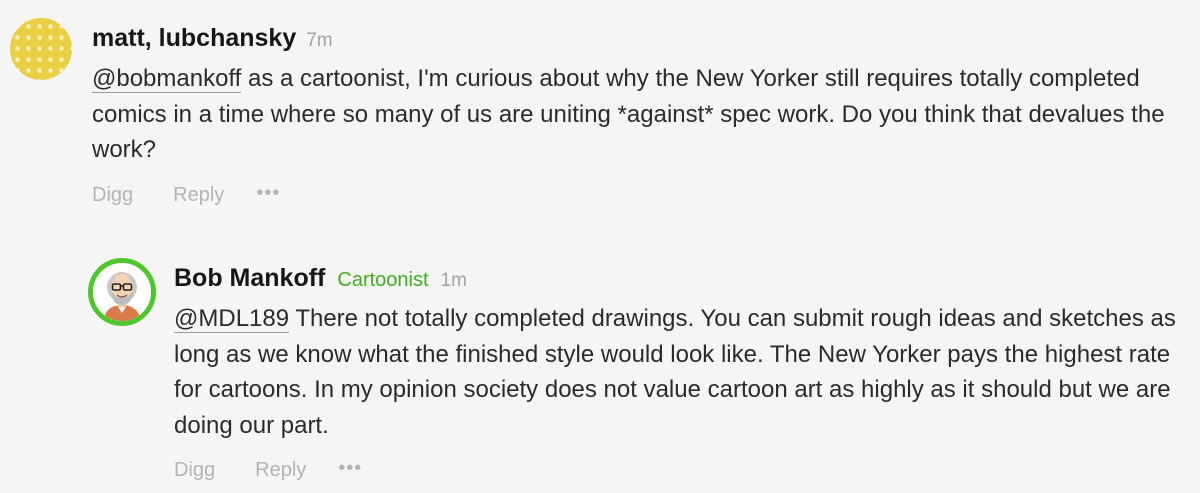  I want to click on comment-timestamp: 7m, so click(319, 40).